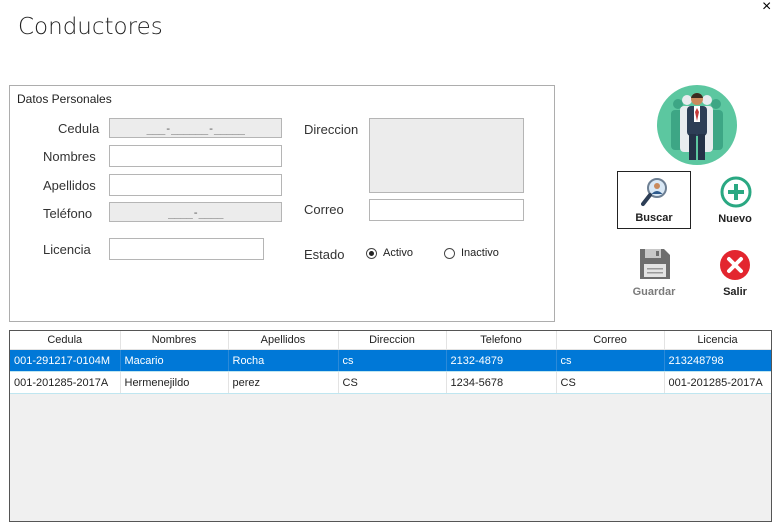 The width and height of the screenshot is (784, 531). I want to click on estado-label: Estado, so click(324, 254).